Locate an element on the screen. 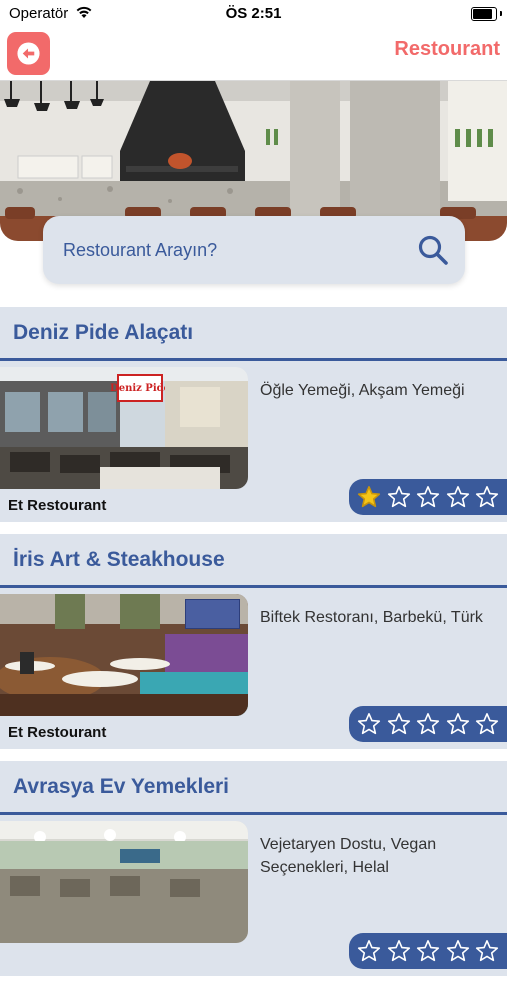  search-bar is located at coordinates (254, 250).